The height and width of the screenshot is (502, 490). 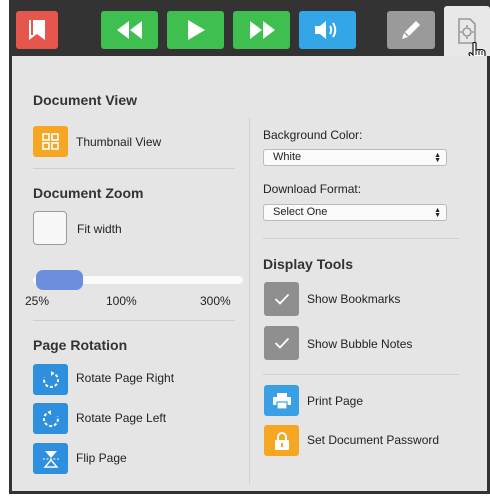 I want to click on zoom-mid-label: 100%, so click(x=121, y=301).